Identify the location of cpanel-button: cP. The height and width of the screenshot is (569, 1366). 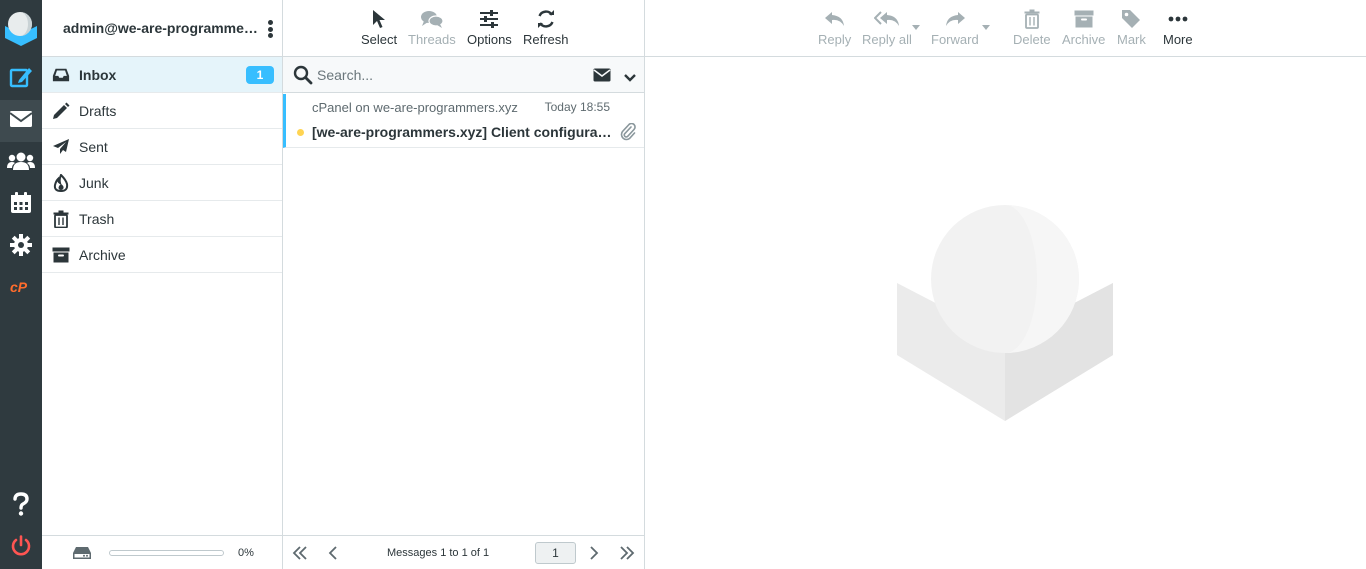
(21, 289).